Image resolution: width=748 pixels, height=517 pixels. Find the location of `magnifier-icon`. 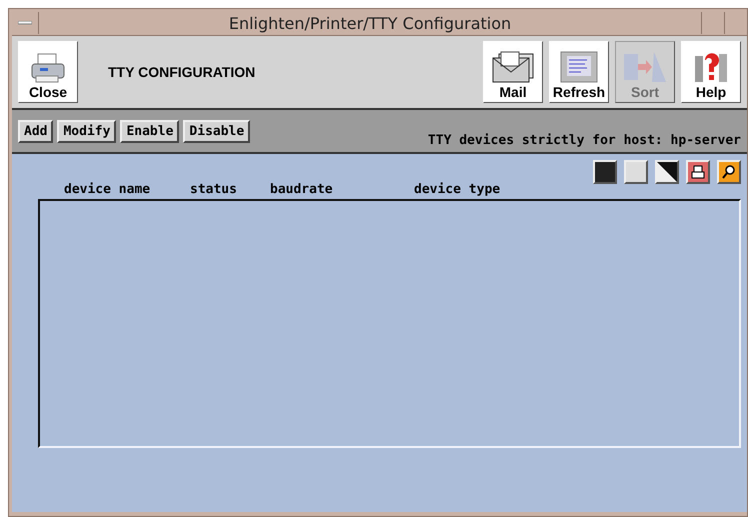

magnifier-icon is located at coordinates (729, 172).